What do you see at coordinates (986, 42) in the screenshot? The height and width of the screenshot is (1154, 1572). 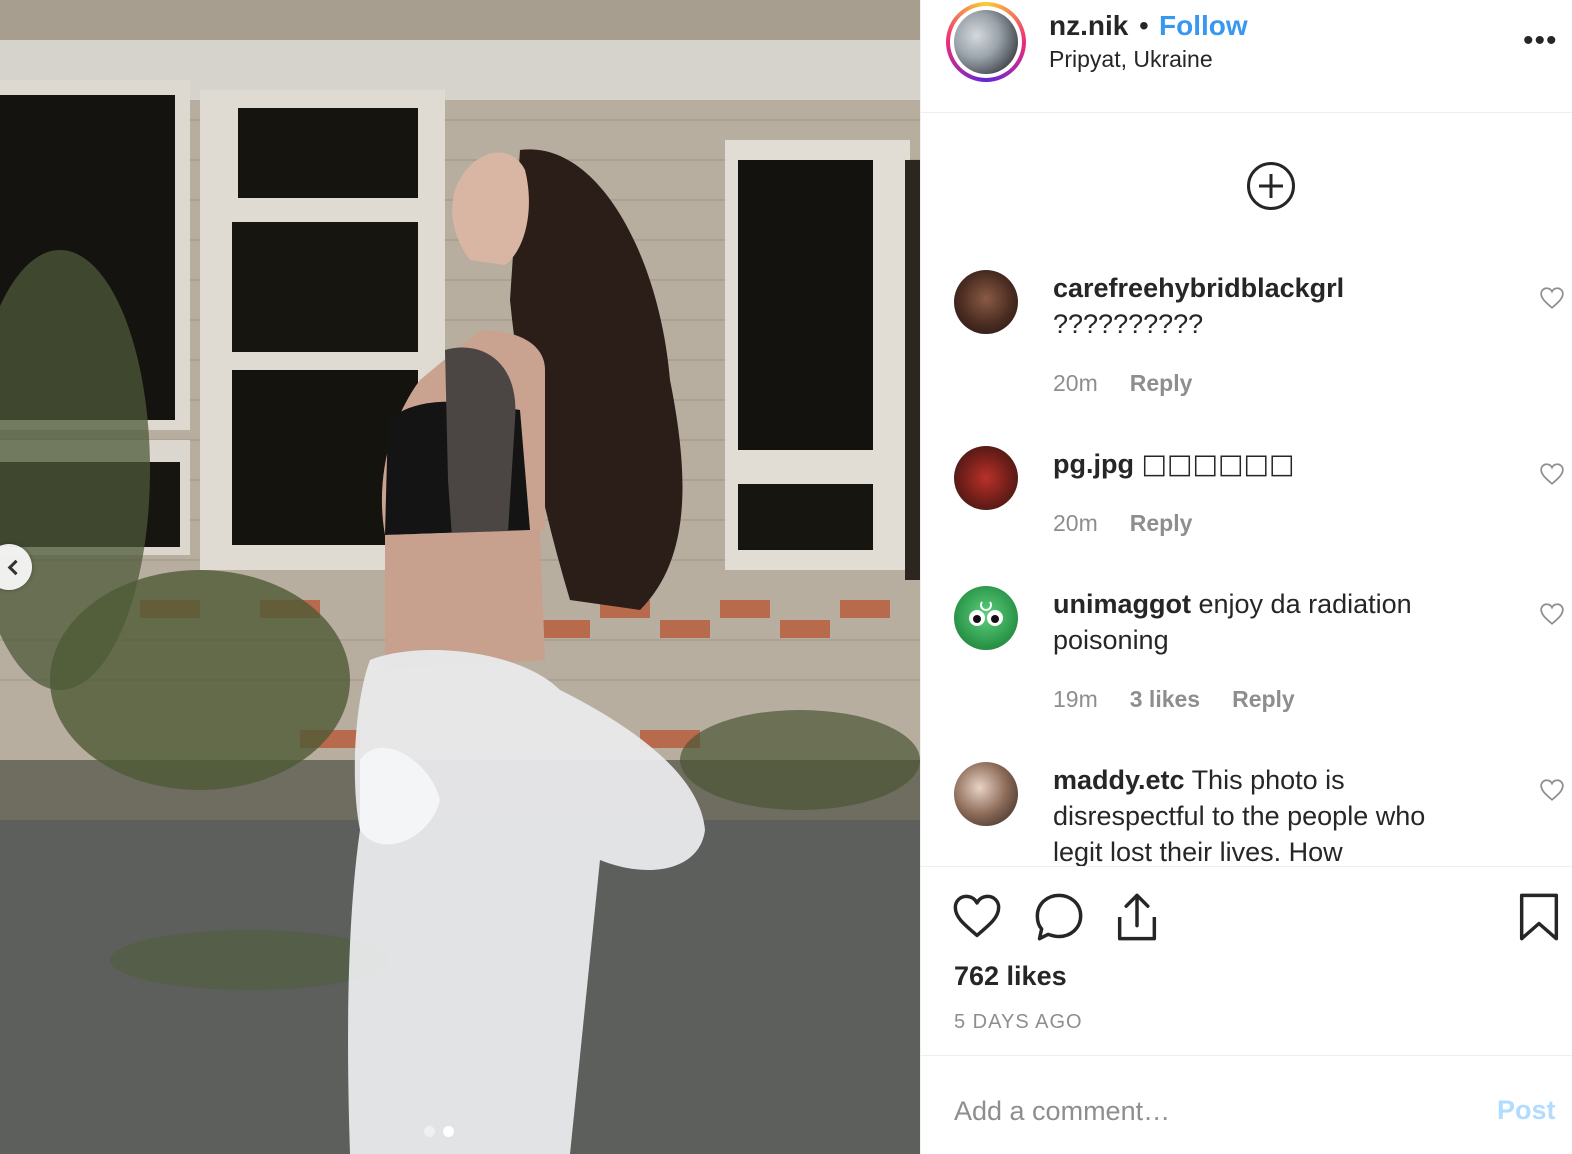 I see `author-avatar` at bounding box center [986, 42].